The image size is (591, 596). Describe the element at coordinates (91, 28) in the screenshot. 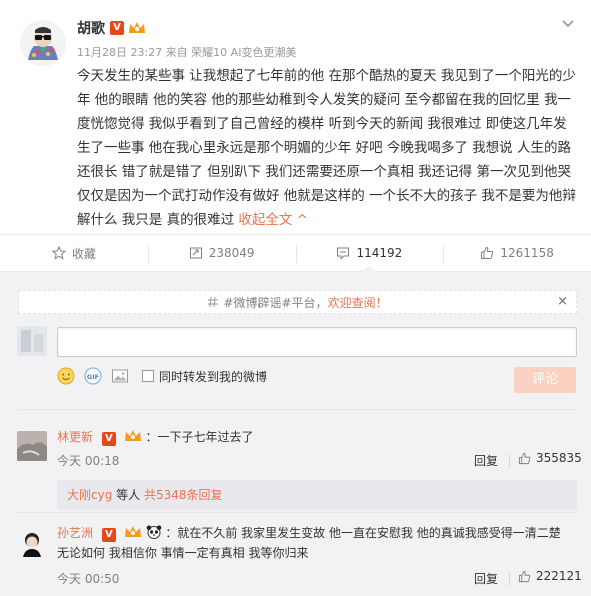

I see `author-name: 胡歌` at that location.